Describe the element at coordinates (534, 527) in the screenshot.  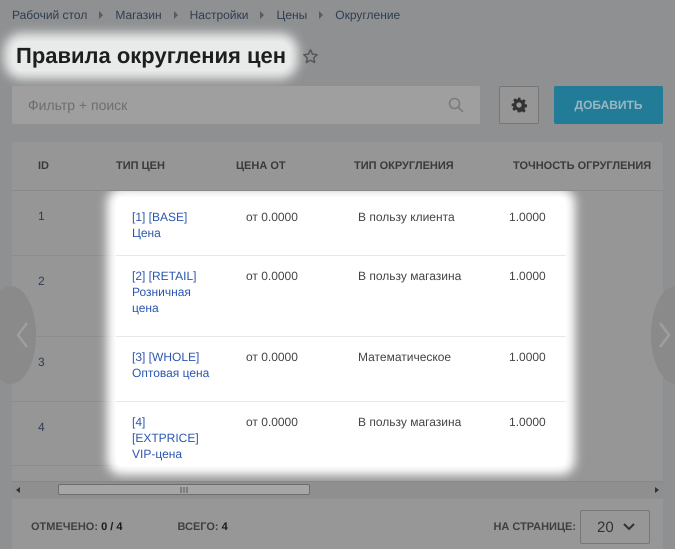
I see `per-page-label: НА СТРАНИЦЕ:` at that location.